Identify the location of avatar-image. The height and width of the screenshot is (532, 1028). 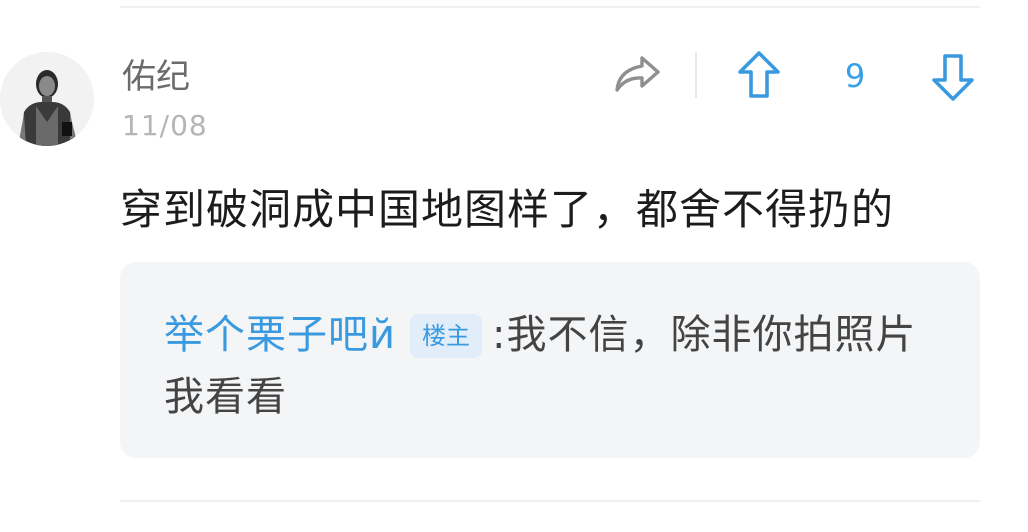
(47, 99).